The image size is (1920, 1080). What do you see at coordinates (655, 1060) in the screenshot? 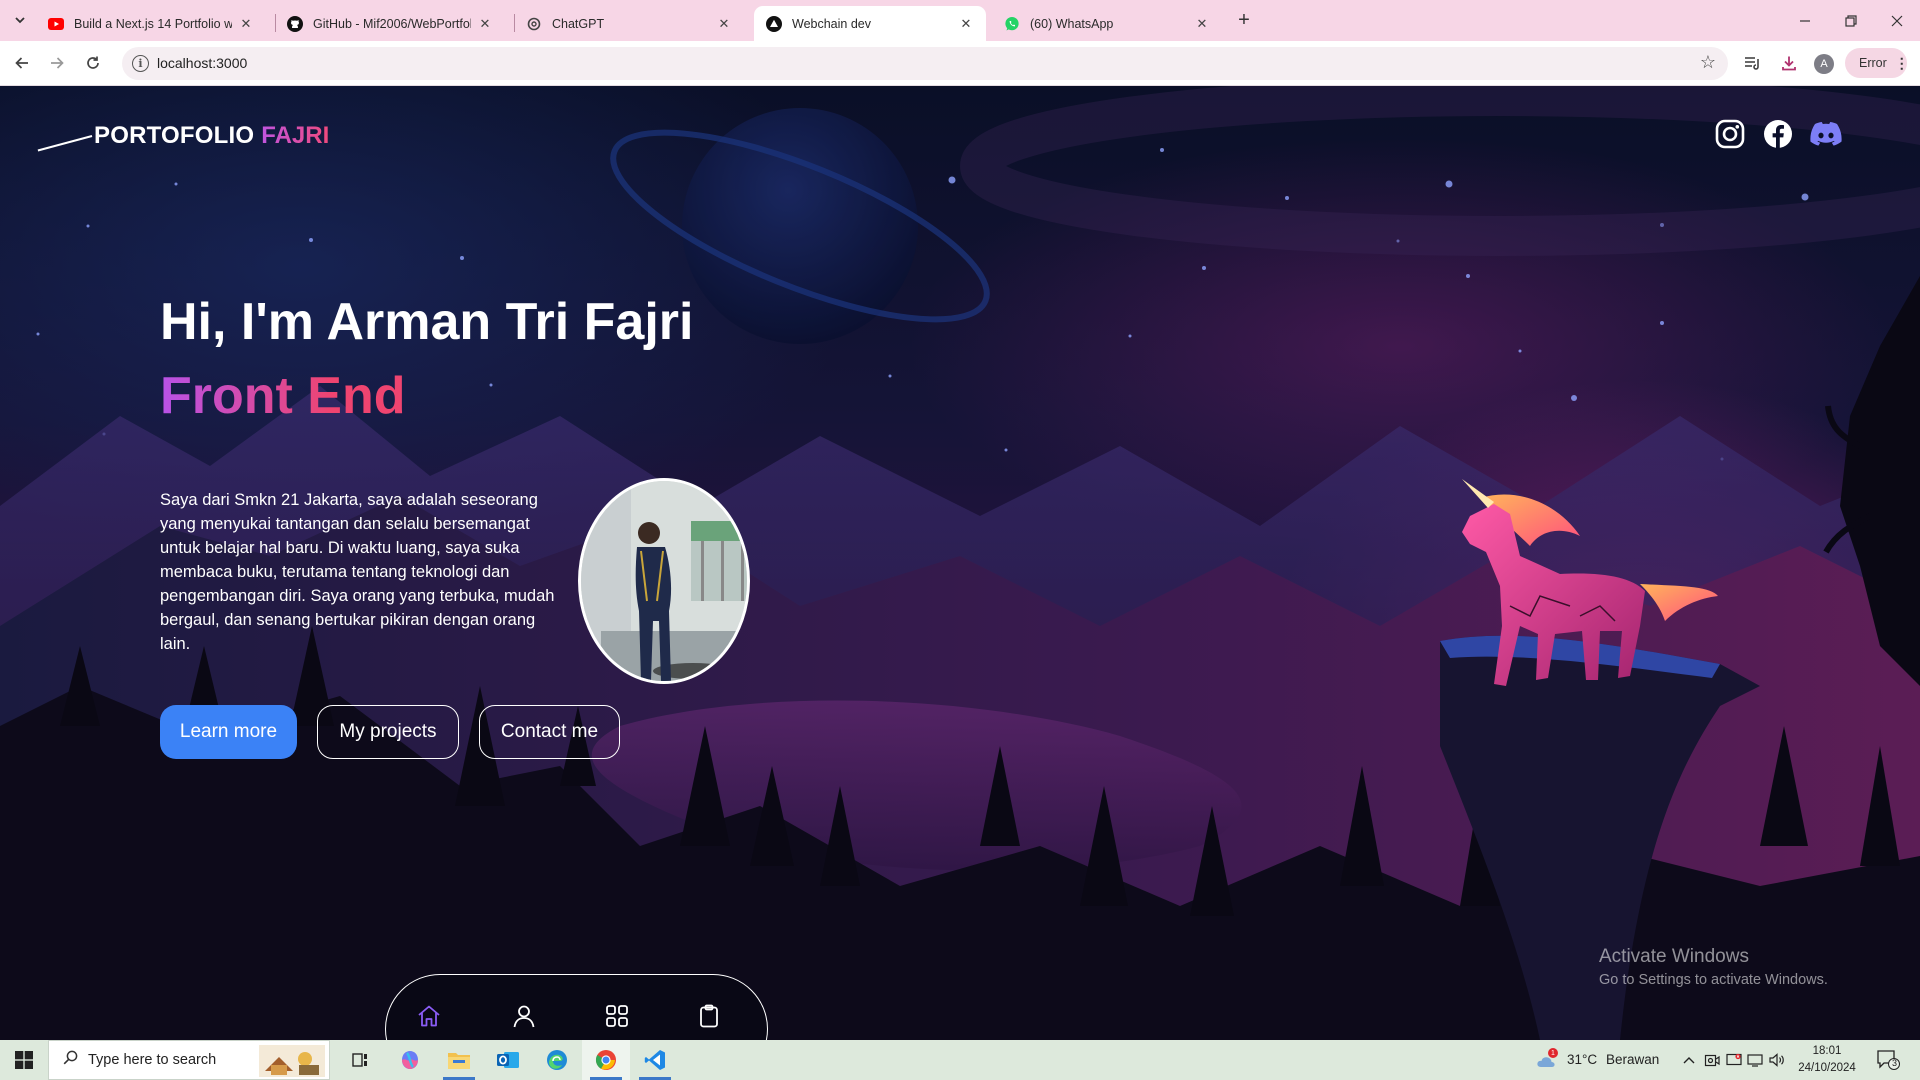
I see `vscode-icon` at bounding box center [655, 1060].